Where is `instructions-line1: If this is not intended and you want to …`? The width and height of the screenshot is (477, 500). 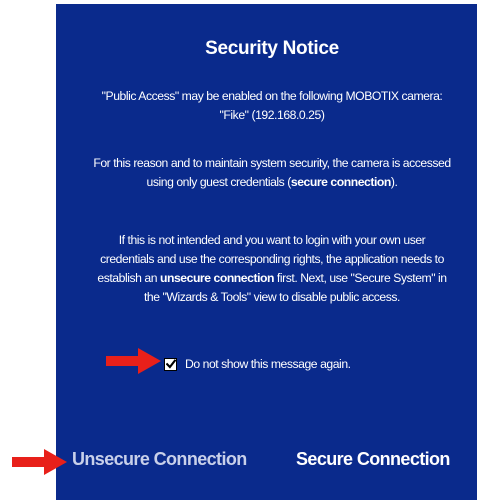 instructions-line1: If this is not intended and you want to … is located at coordinates (272, 240).